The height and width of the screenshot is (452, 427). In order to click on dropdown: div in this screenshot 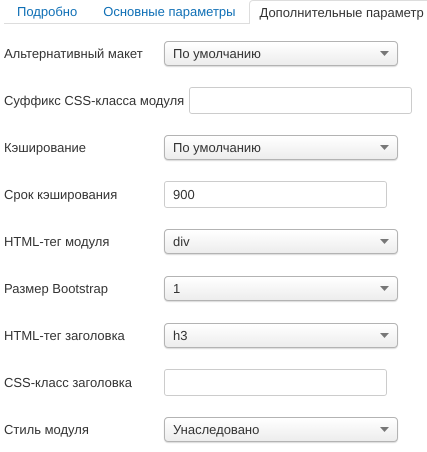, I will do `click(281, 241)`.